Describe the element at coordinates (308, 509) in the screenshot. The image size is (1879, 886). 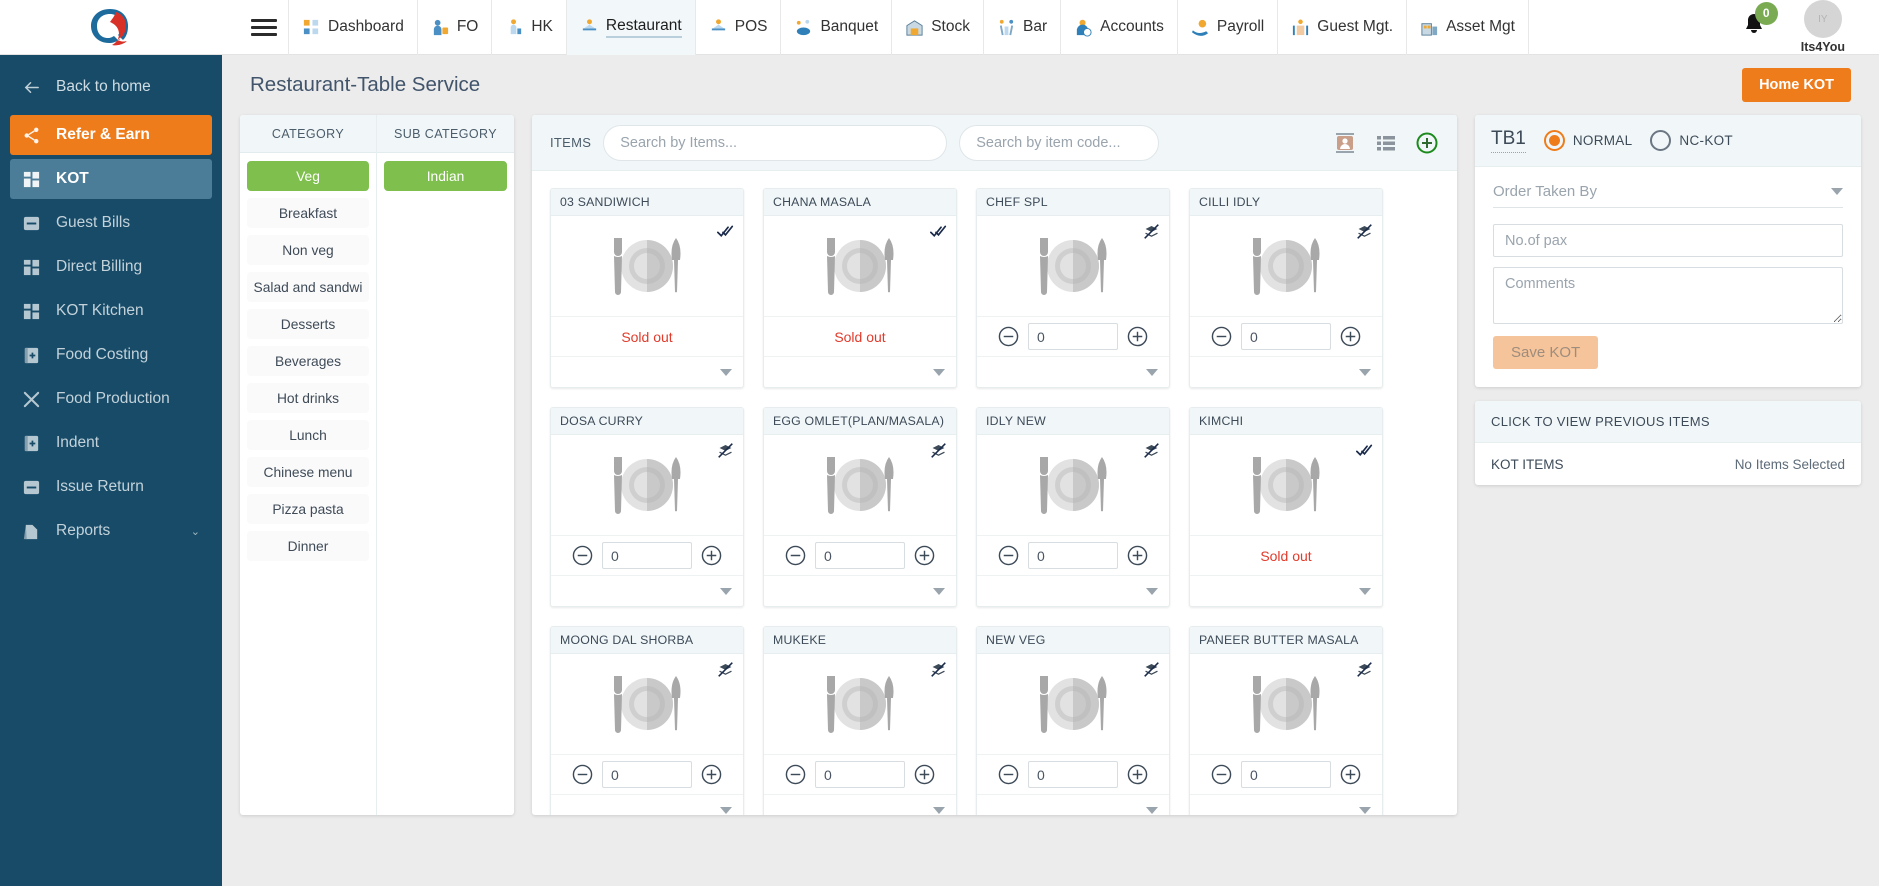
I see `category-item-pizza-pasta: Pizza pasta` at that location.